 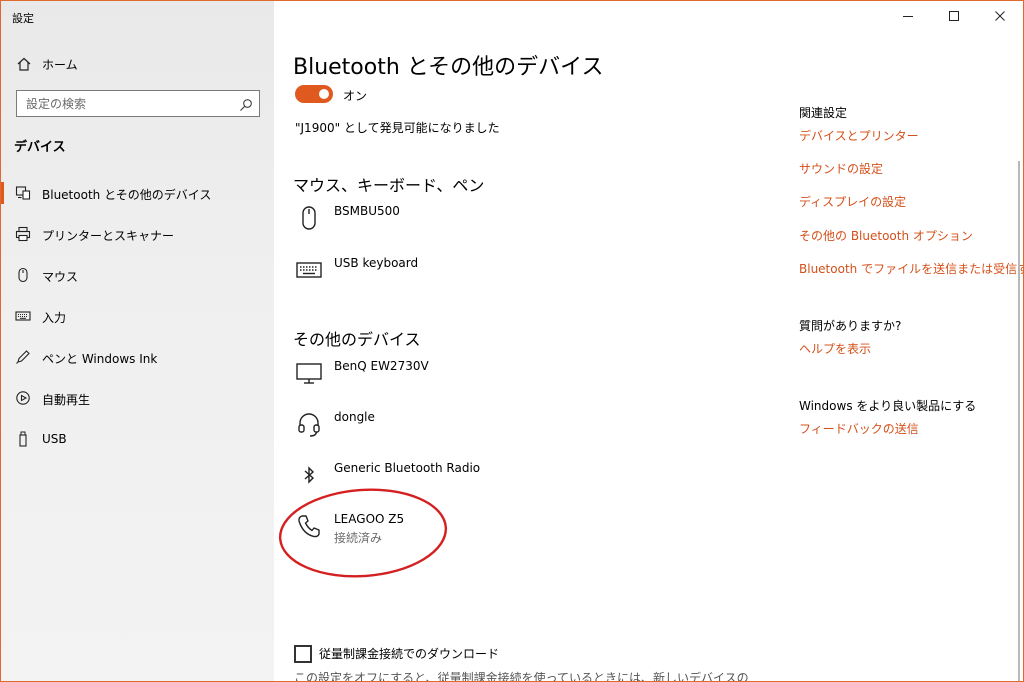 I want to click on close-button, so click(x=1000, y=16).